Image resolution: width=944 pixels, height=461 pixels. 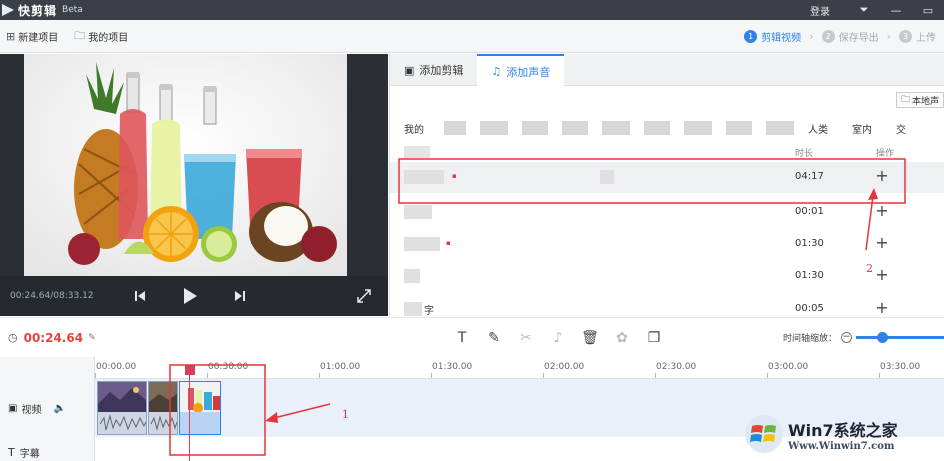 What do you see at coordinates (928, 10) in the screenshot?
I see `maximize-icon: ▭` at bounding box center [928, 10].